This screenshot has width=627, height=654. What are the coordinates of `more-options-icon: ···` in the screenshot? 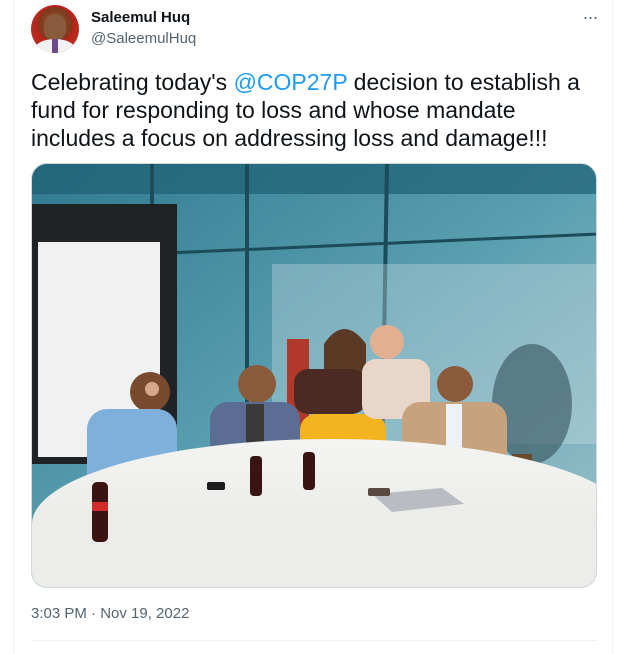 It's located at (590, 19).